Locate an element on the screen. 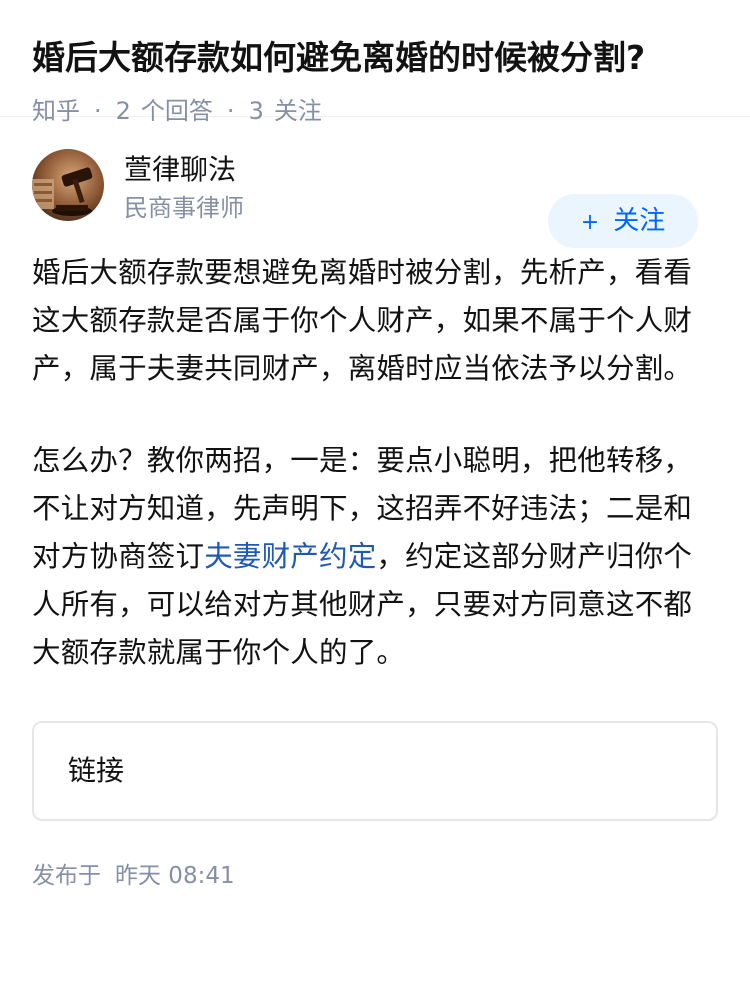 This screenshot has height=992, width=750. plus-icon: + is located at coordinates (590, 222).